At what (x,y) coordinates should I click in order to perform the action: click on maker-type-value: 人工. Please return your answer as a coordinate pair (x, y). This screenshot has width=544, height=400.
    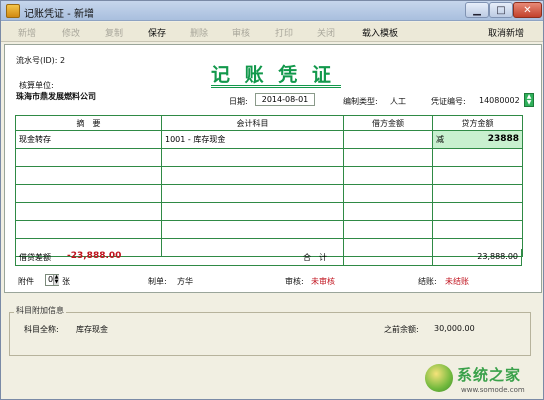
    Looking at the image, I should click on (398, 101).